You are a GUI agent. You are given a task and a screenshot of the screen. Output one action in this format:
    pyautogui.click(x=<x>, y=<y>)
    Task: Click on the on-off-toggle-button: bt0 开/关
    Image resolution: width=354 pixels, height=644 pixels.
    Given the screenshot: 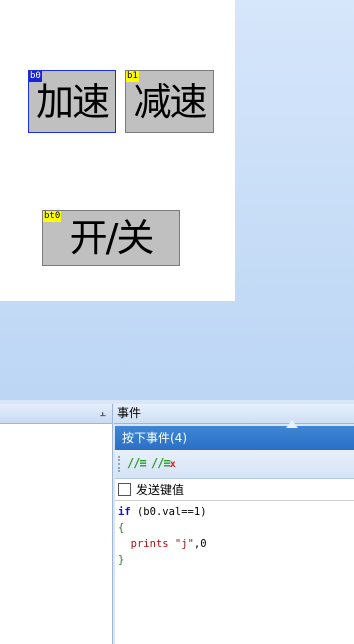 What is the action you would take?
    pyautogui.click(x=111, y=238)
    